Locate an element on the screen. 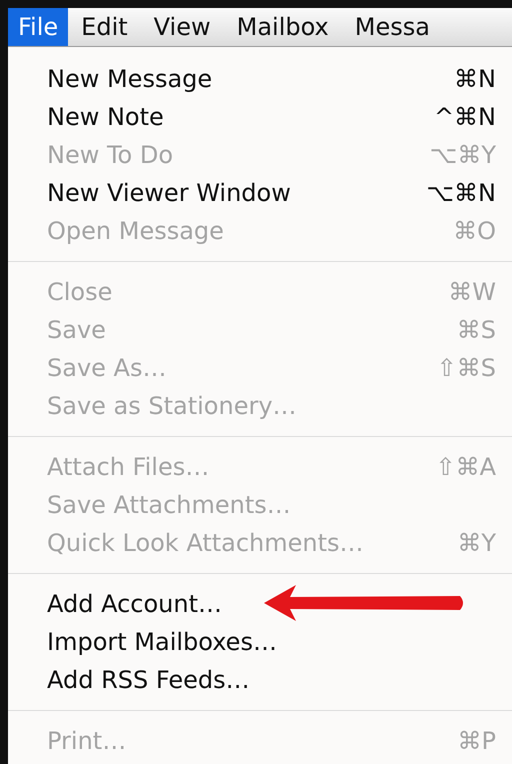 This screenshot has width=512, height=764. menu-bar-item: Messa is located at coordinates (392, 27).